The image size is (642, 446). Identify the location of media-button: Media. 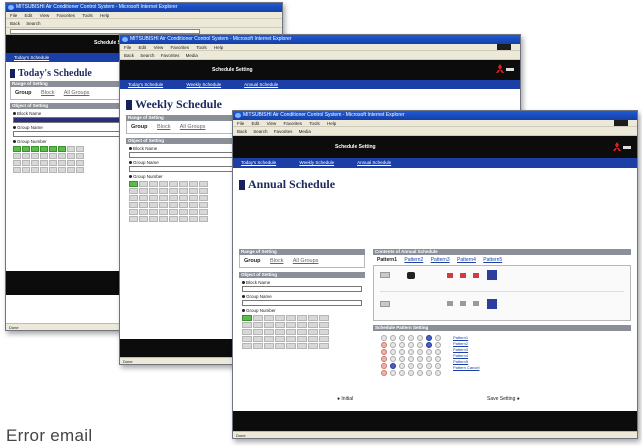
(305, 131).